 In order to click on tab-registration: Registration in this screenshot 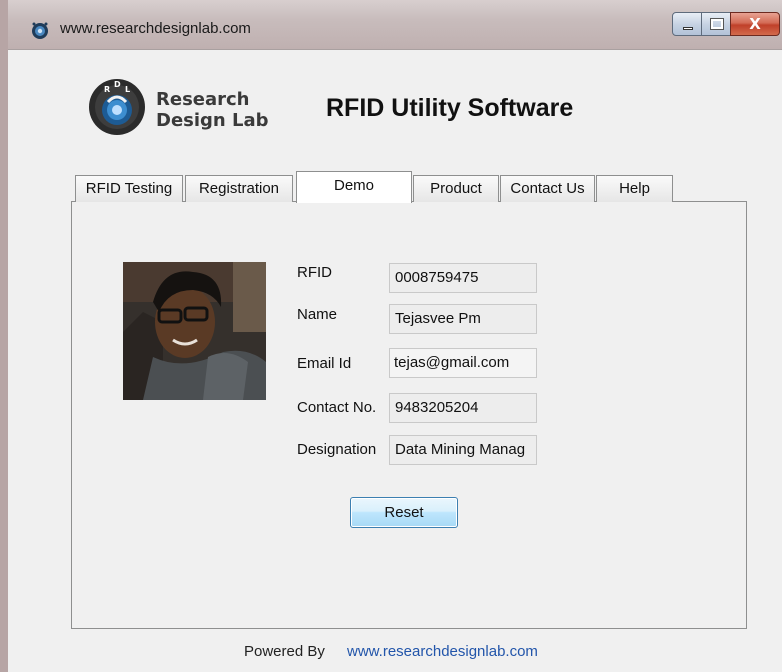, I will do `click(239, 188)`.